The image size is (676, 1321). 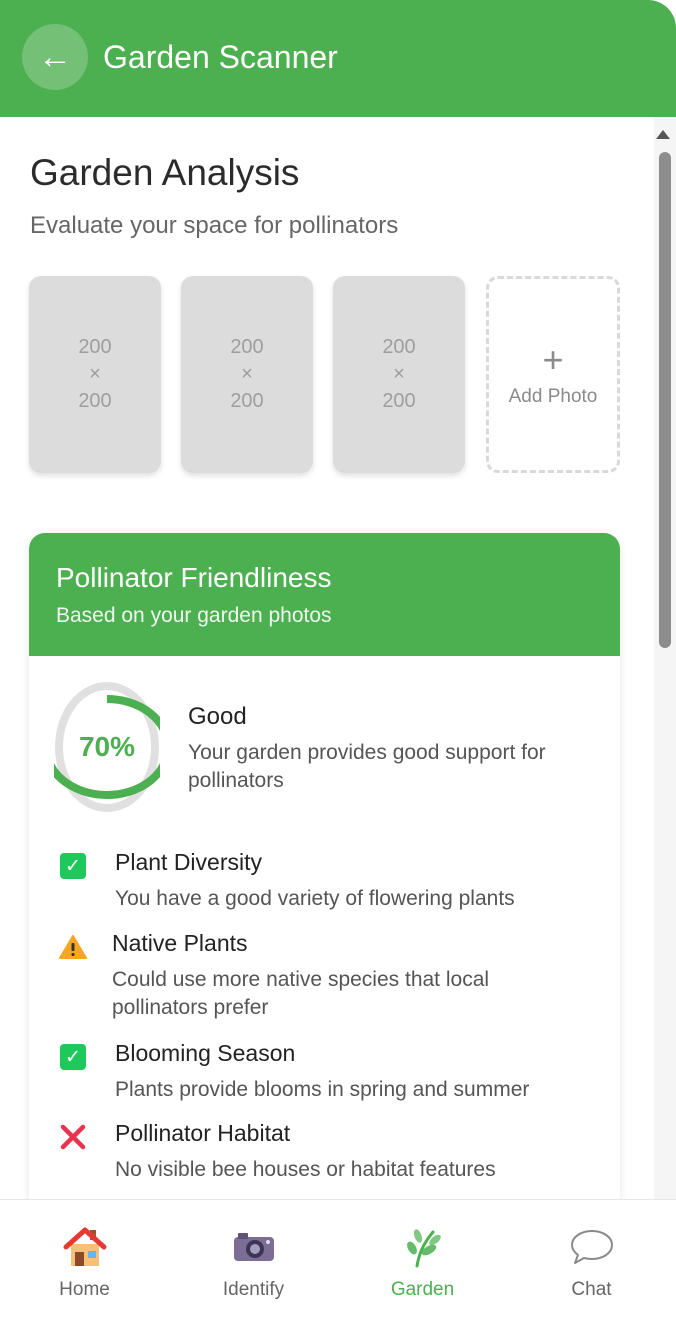 What do you see at coordinates (73, 947) in the screenshot?
I see `warning-icon` at bounding box center [73, 947].